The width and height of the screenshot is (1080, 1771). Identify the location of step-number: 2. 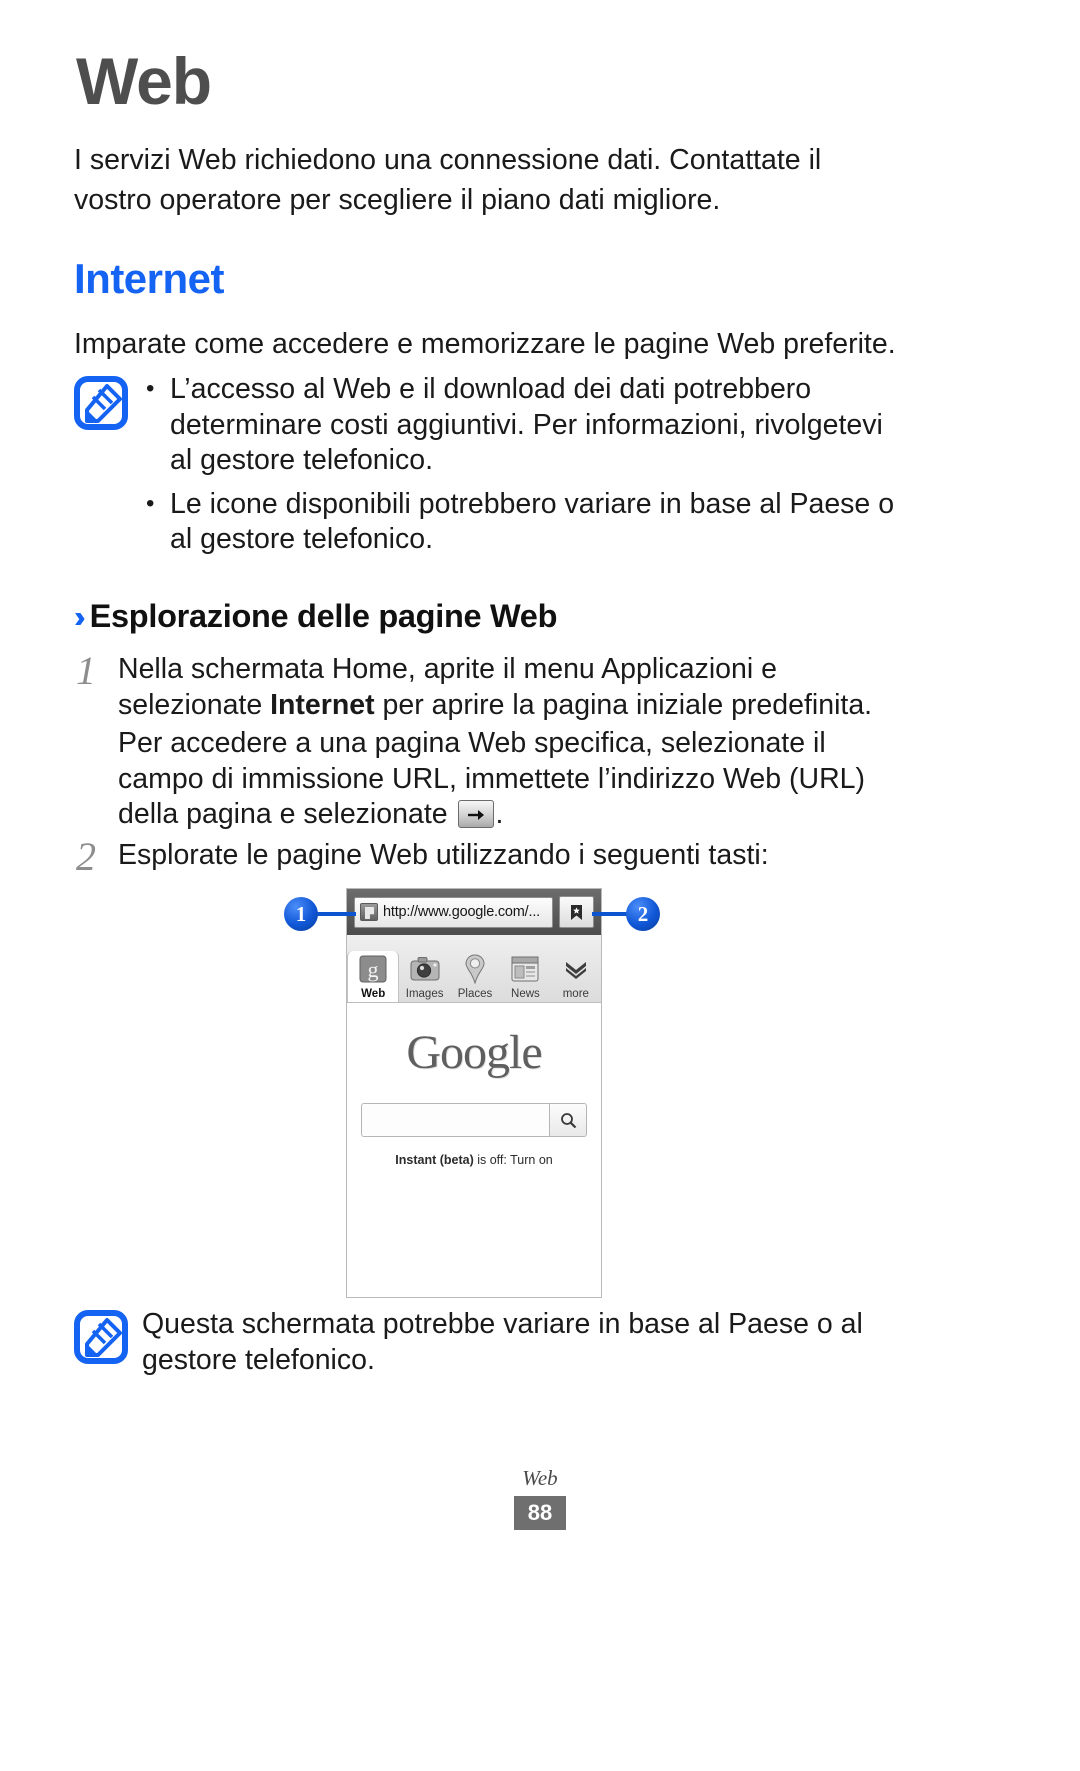
(86, 856).